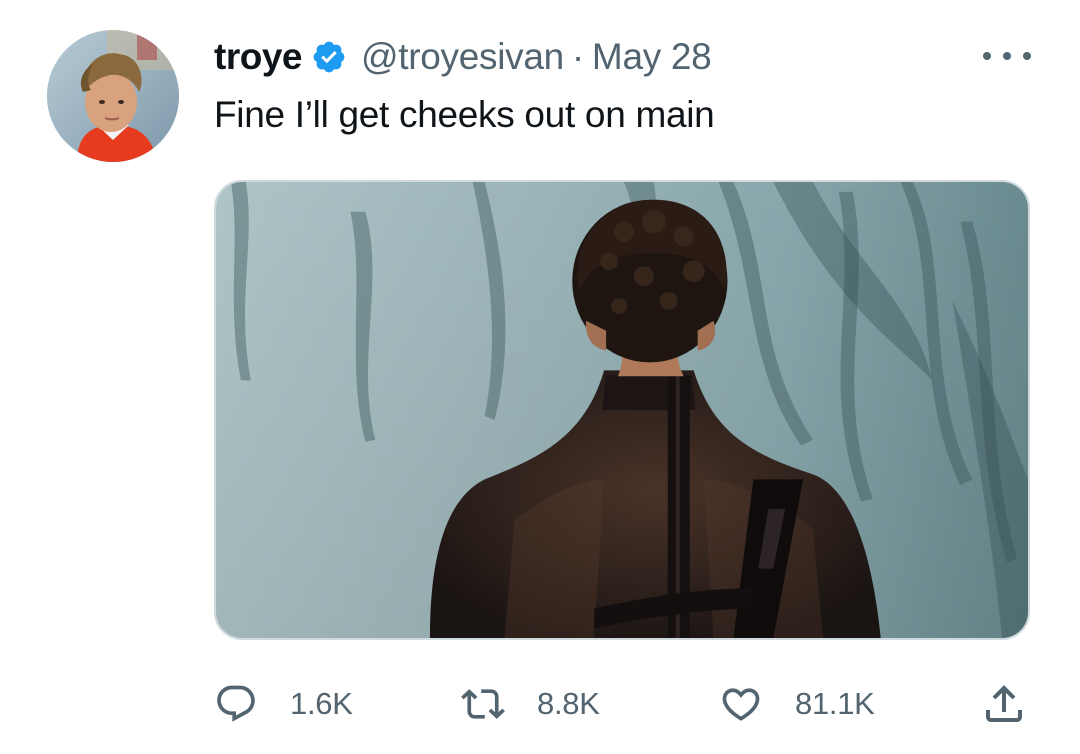 This screenshot has width=1080, height=754. I want to click on reply-count: 1.6K, so click(321, 703).